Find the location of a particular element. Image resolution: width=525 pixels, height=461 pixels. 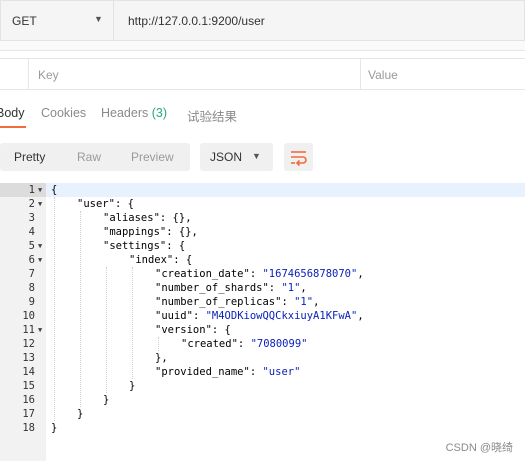

method-select: GET ▼ is located at coordinates (57, 20).